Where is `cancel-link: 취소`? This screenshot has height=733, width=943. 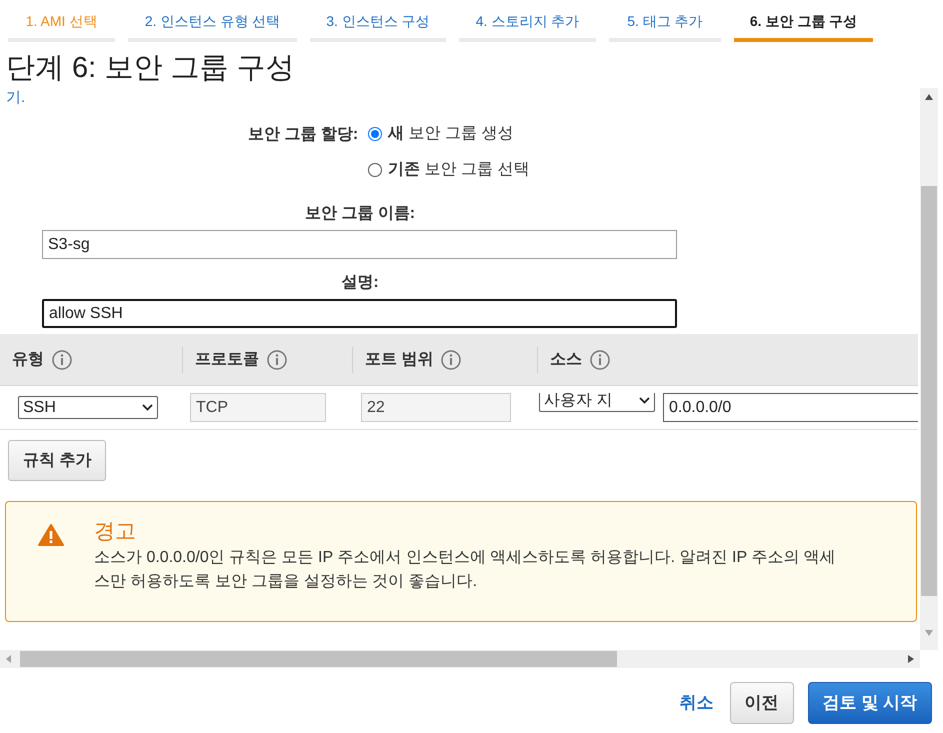
cancel-link: 취소 is located at coordinates (697, 703).